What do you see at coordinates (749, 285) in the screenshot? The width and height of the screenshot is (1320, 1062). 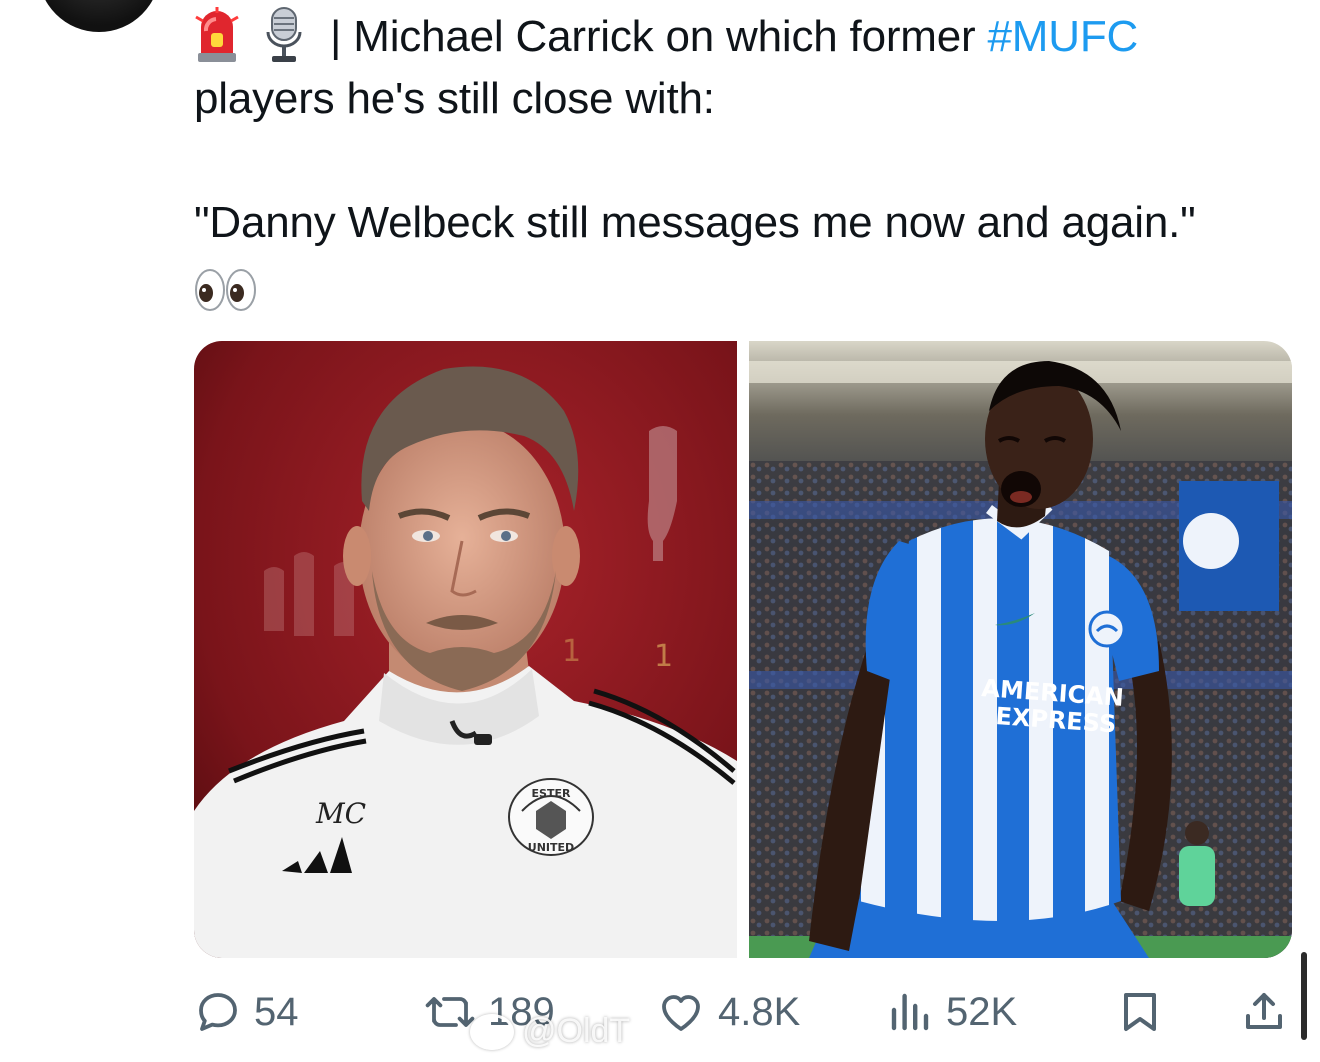 I see `tweet-line-eyes` at bounding box center [749, 285].